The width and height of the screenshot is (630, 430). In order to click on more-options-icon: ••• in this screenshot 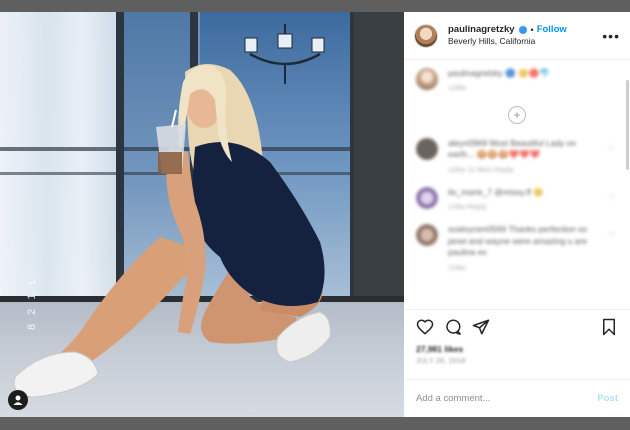, I will do `click(611, 36)`.